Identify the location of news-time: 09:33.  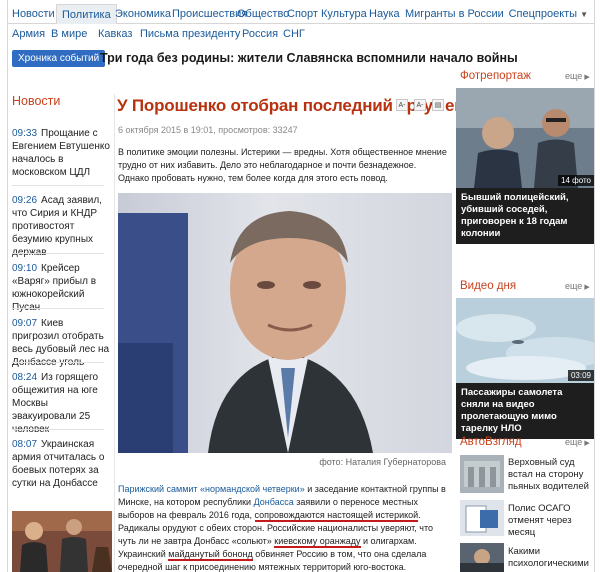
(25, 133).